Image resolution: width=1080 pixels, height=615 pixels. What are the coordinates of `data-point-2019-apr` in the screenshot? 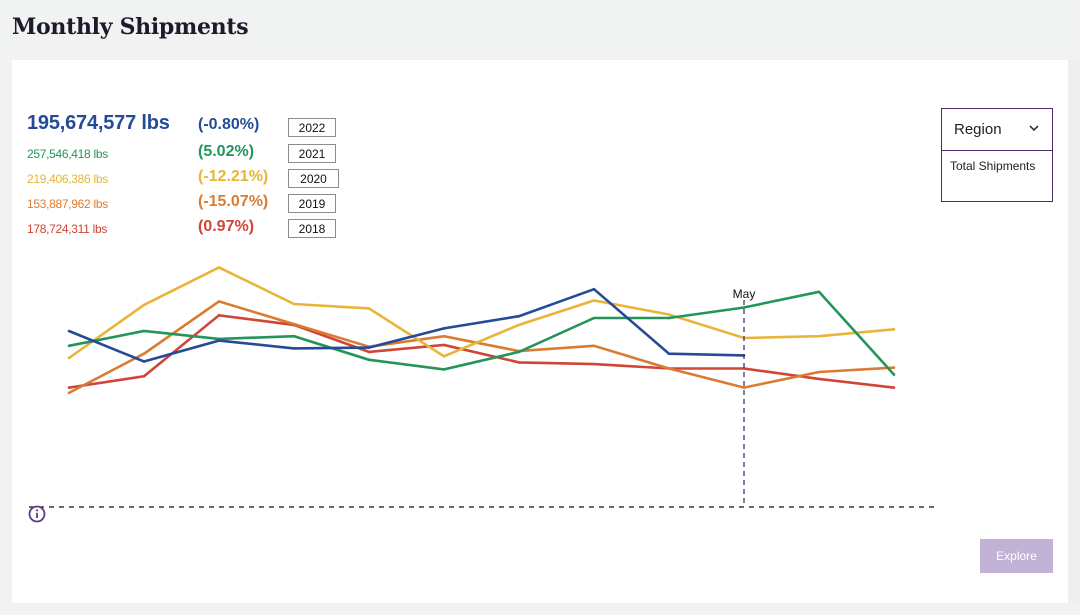 It's located at (669, 368).